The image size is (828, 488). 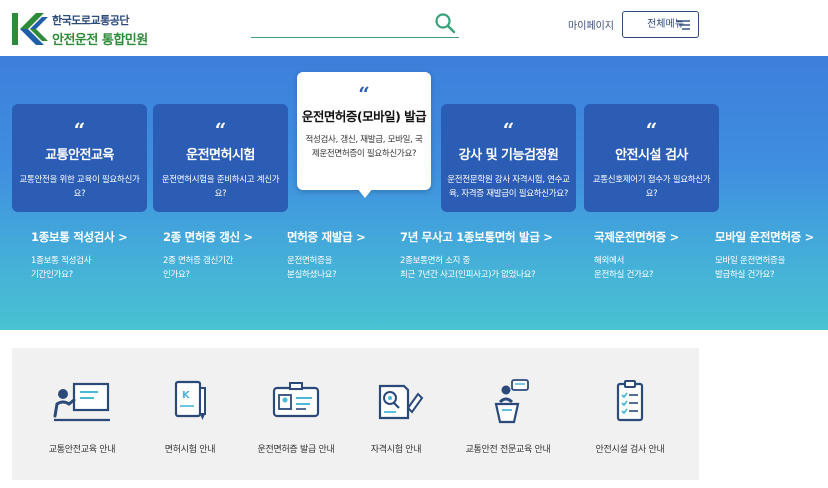 What do you see at coordinates (190, 450) in the screenshot?
I see `service-label: 면허시험 안내` at bounding box center [190, 450].